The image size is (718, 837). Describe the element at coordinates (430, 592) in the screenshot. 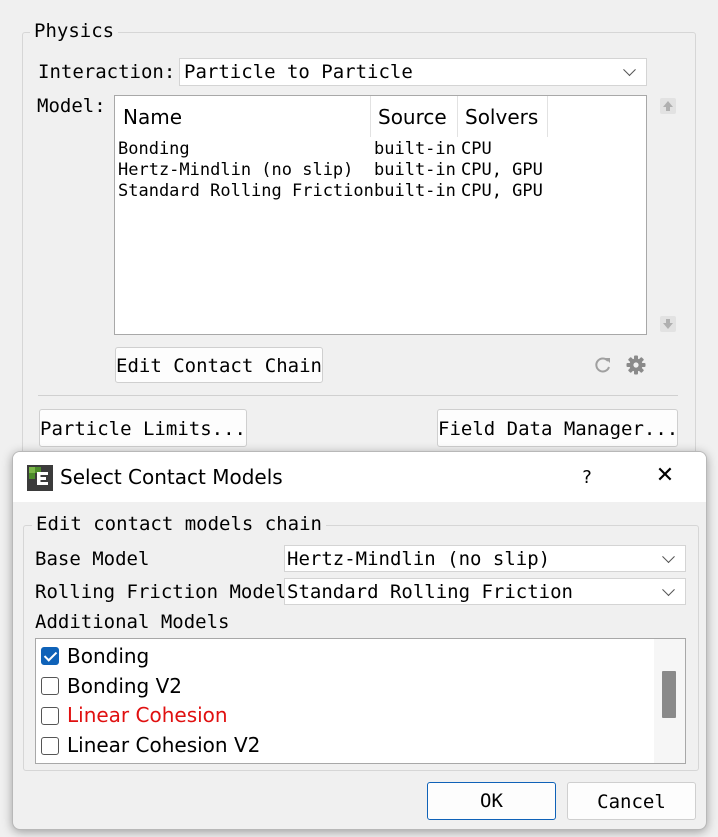

I see `rolling-friction-value: Standard Rolling Friction` at that location.